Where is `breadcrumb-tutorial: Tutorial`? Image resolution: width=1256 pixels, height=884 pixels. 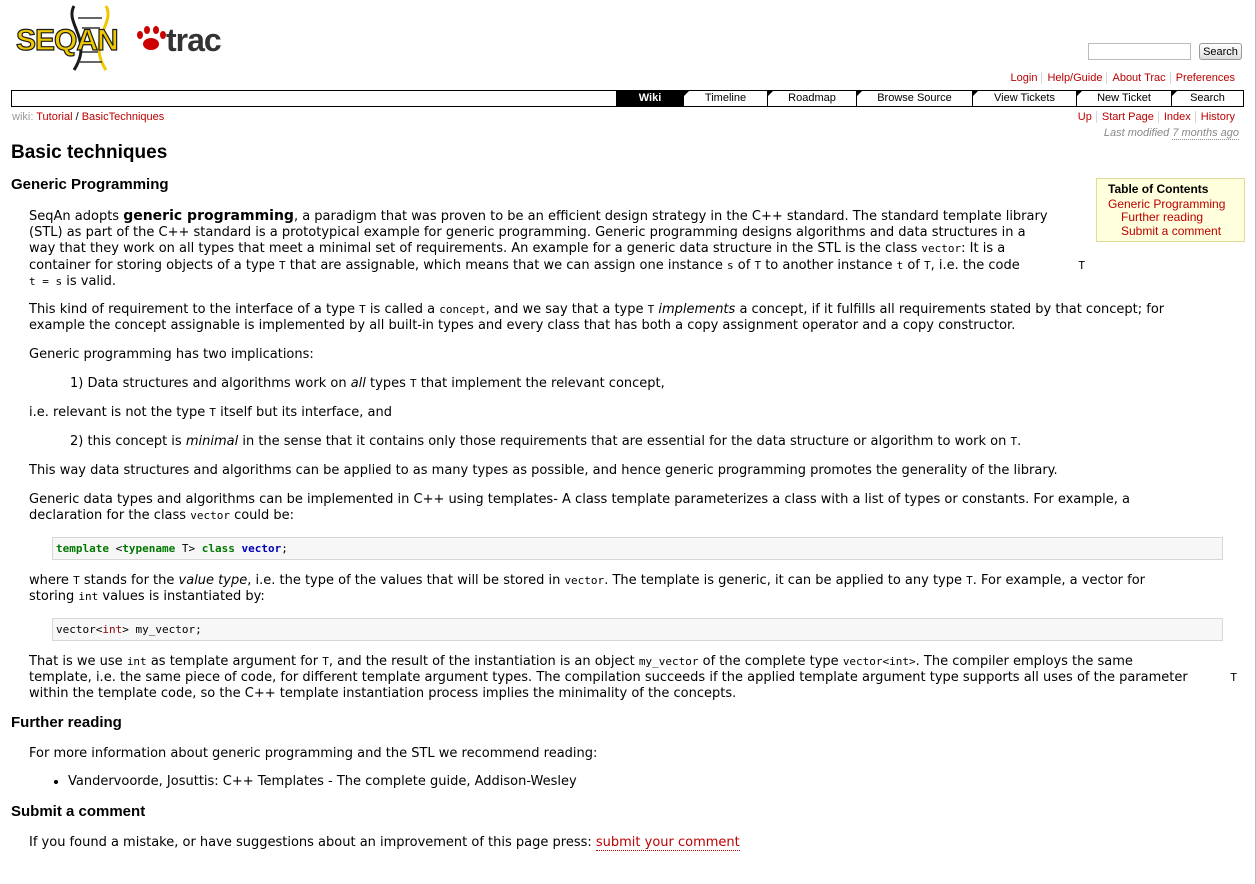
breadcrumb-tutorial: Tutorial is located at coordinates (54, 117).